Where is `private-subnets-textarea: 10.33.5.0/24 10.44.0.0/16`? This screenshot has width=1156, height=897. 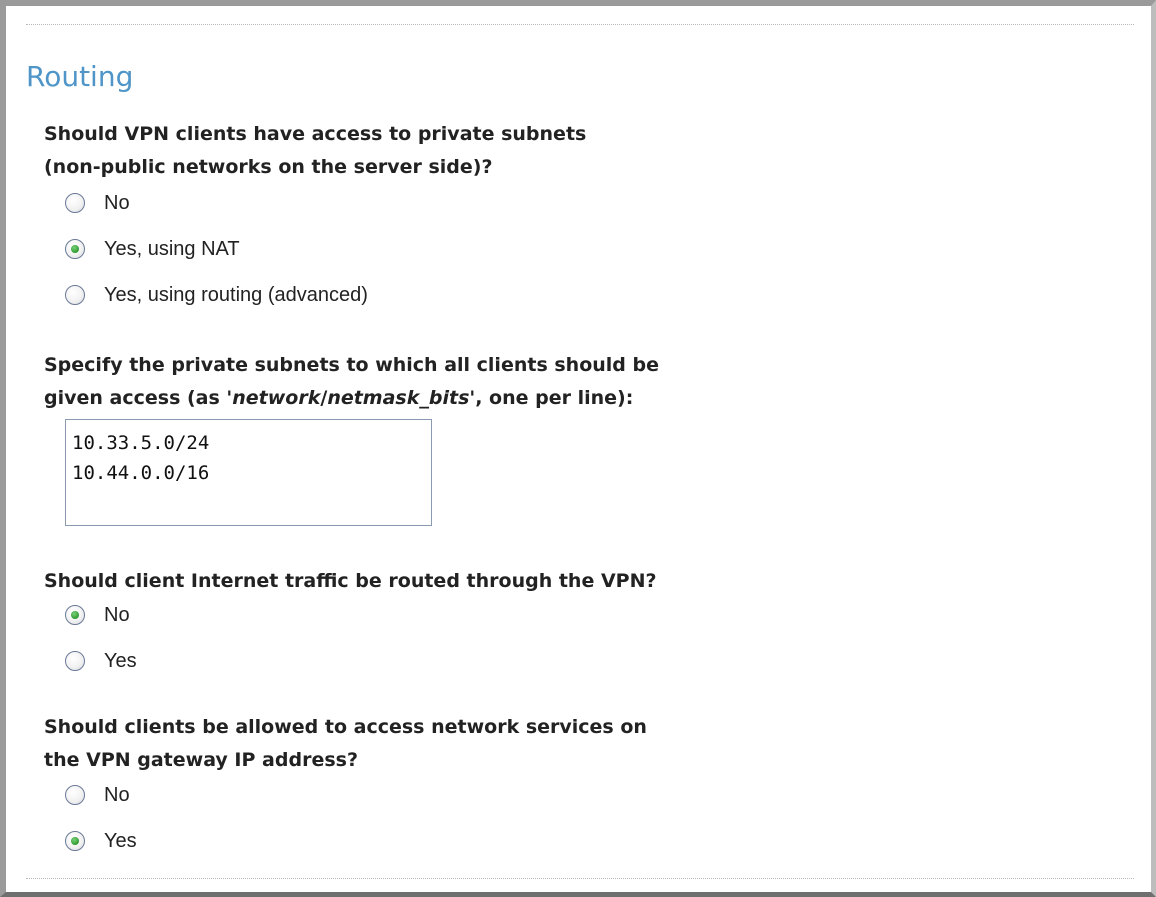
private-subnets-textarea: 10.33.5.0/24 10.44.0.0/16 is located at coordinates (248, 472).